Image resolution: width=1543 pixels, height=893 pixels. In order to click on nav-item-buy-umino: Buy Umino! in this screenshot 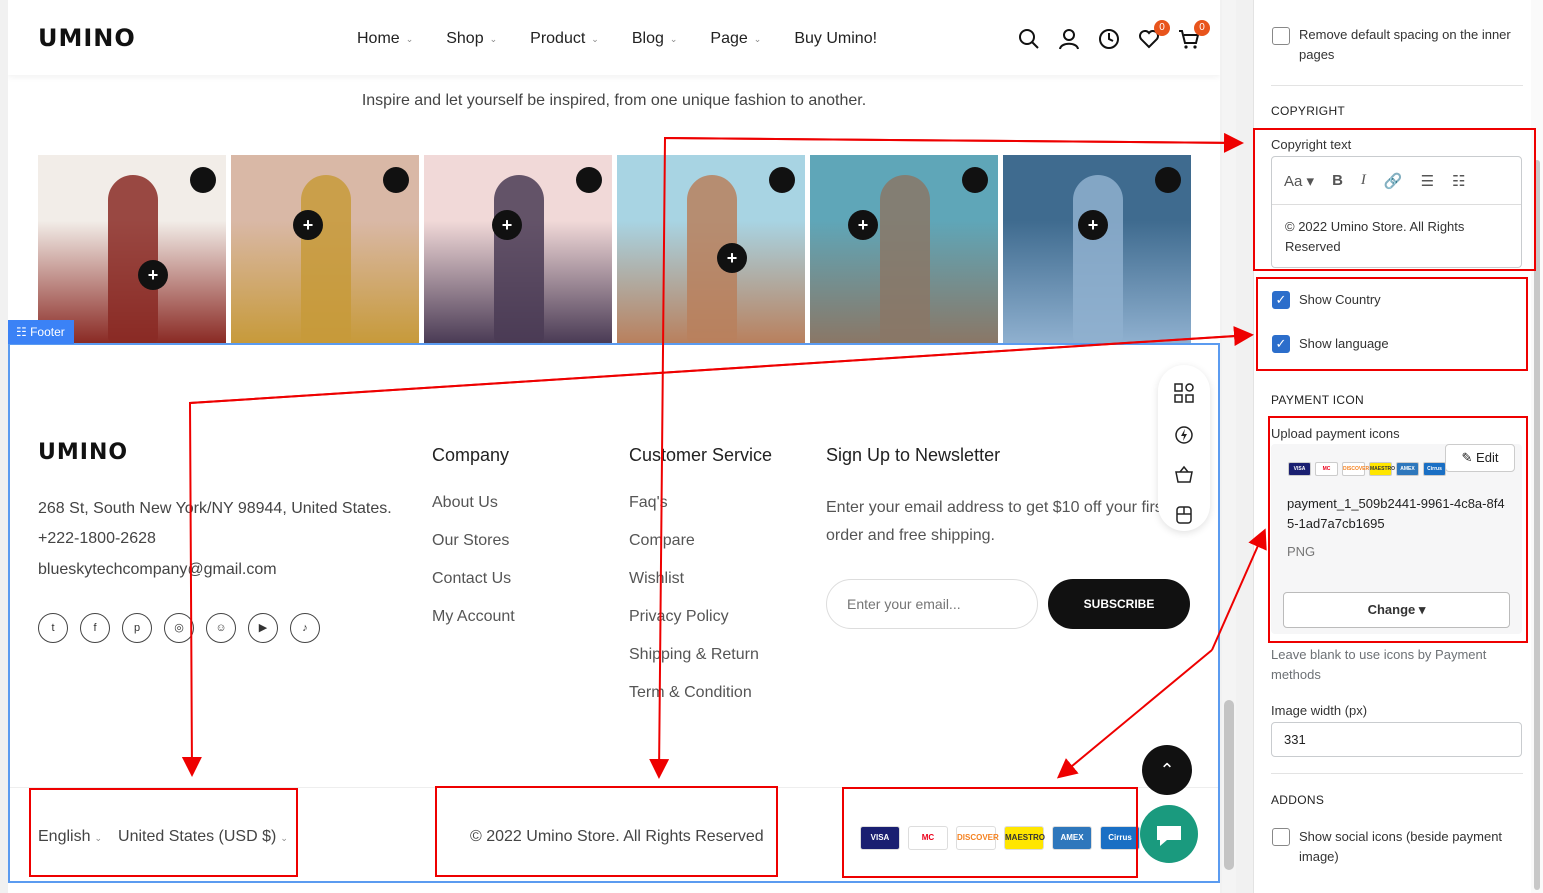, I will do `click(835, 39)`.